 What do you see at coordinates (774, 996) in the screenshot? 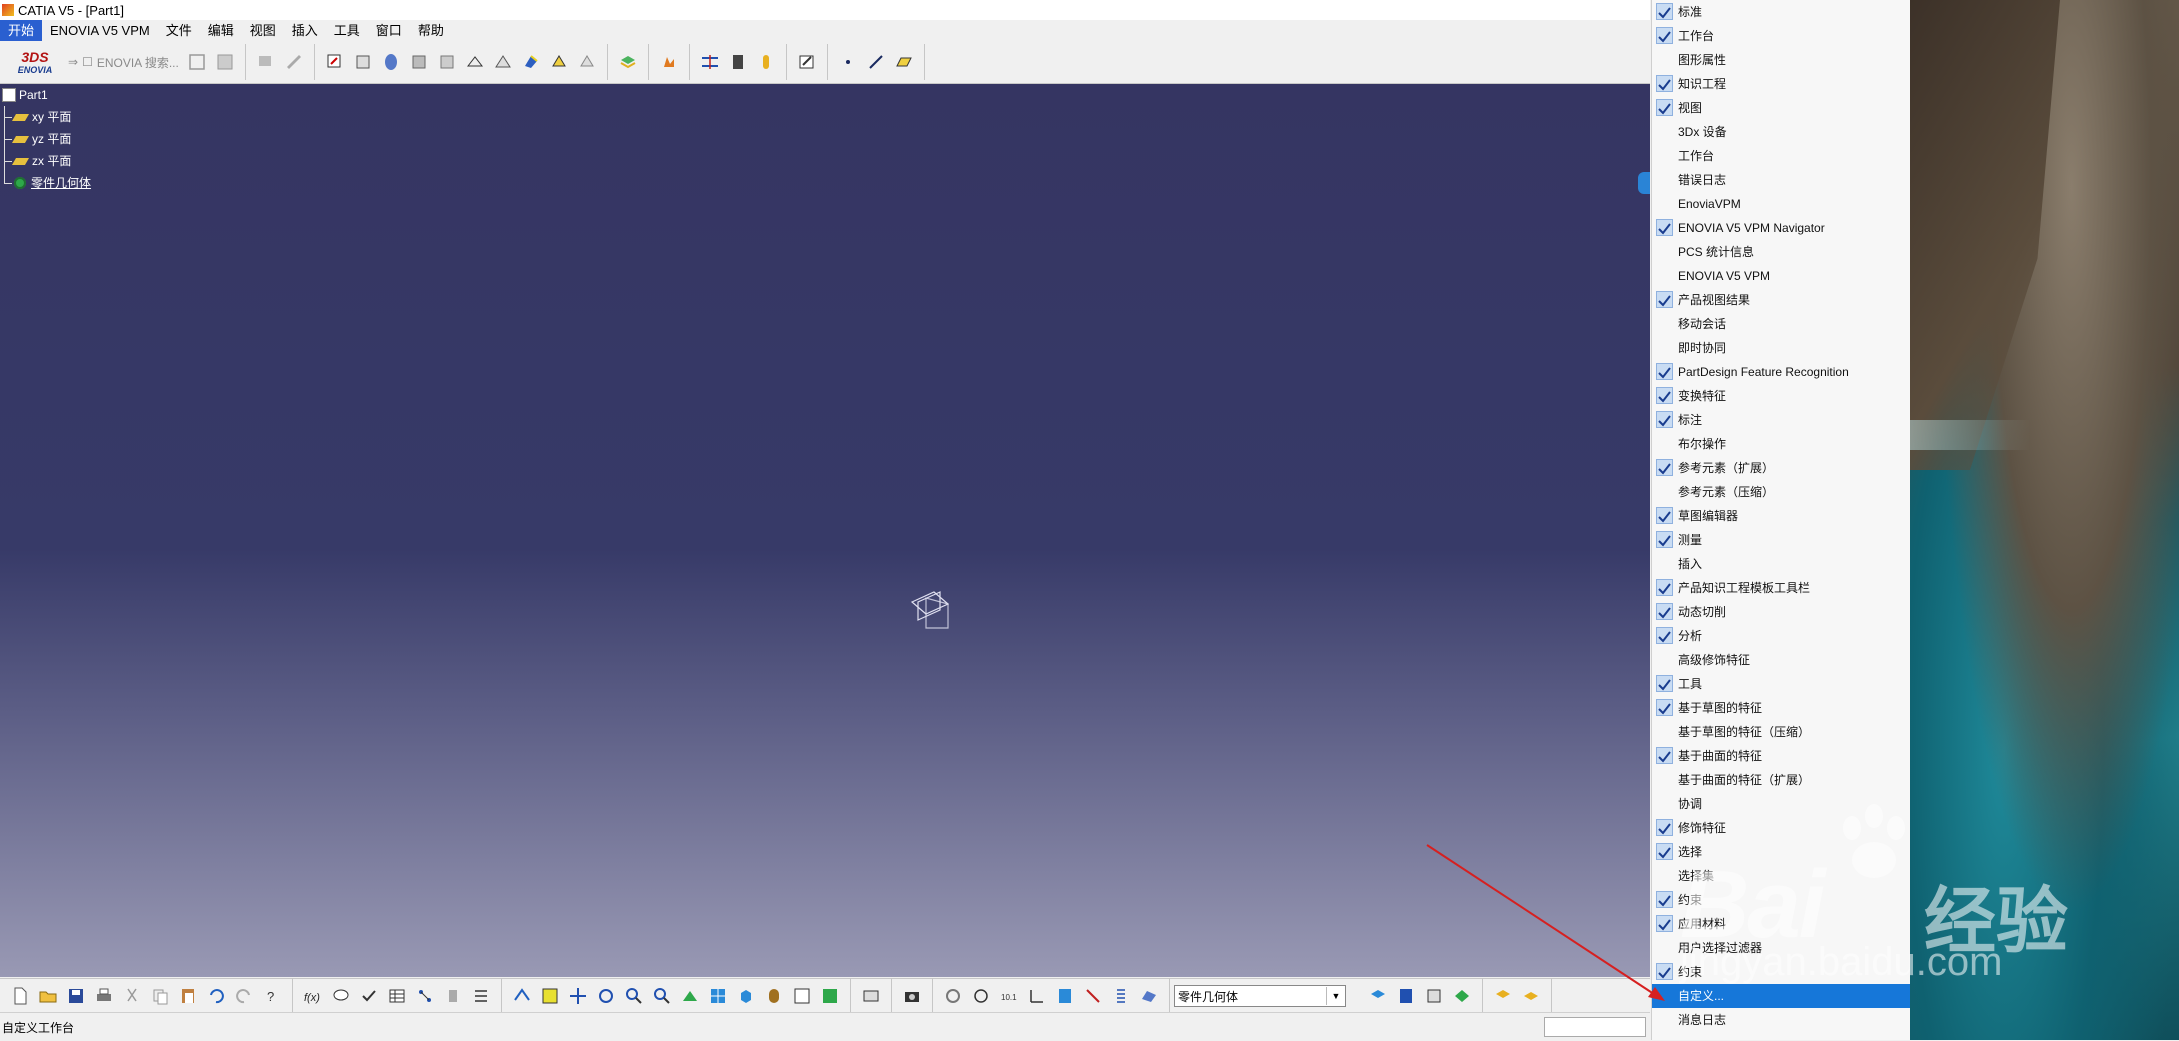
I see `shading-icon` at bounding box center [774, 996].